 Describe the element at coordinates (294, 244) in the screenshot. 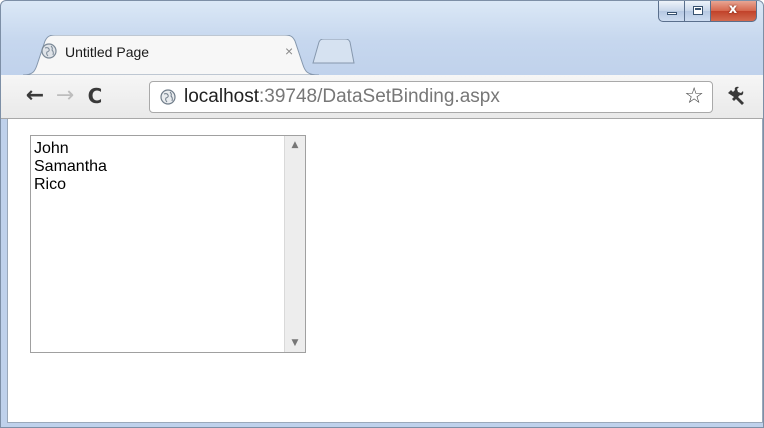

I see `listbox-scrollbar: ▲ ▼` at that location.